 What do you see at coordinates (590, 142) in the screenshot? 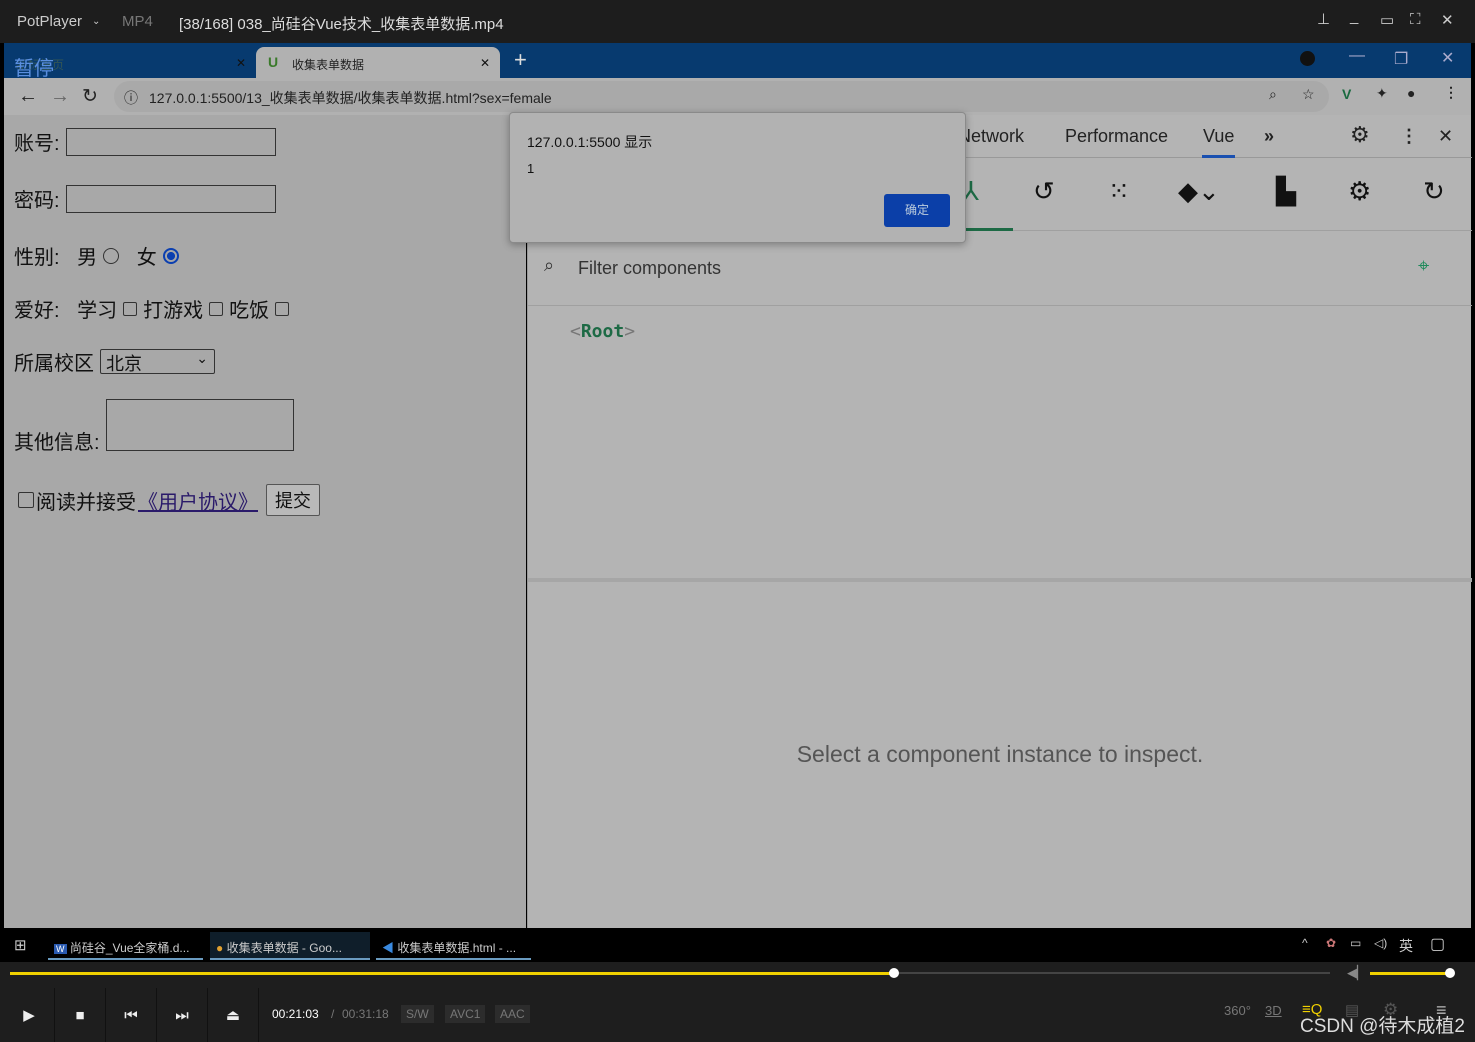
I see `dialog-title: 127.0.0.1:5500 显示` at bounding box center [590, 142].